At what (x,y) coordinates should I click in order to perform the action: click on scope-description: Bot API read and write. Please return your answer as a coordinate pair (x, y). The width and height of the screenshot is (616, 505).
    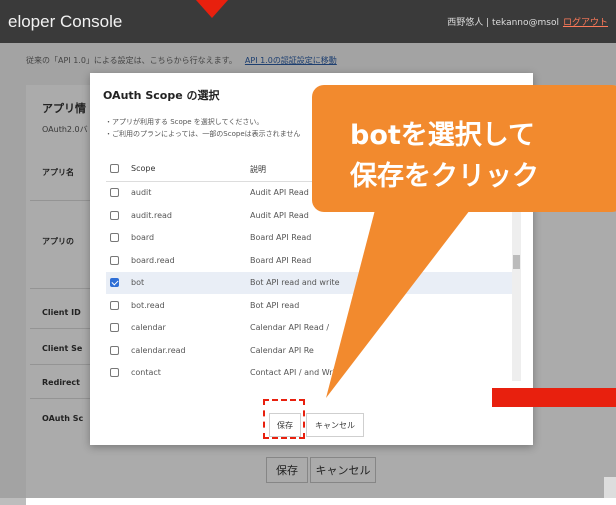
    Looking at the image, I should click on (295, 282).